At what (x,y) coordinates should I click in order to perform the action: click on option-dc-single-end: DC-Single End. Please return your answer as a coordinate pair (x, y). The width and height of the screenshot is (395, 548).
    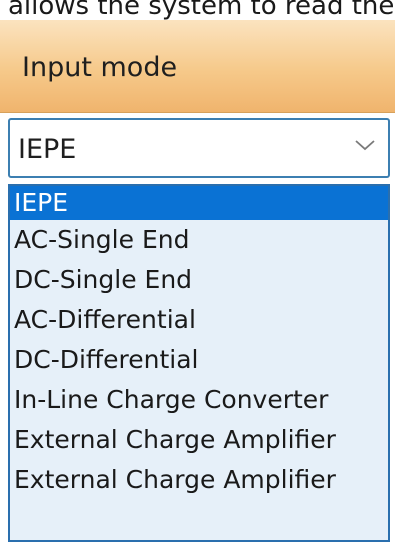
    Looking at the image, I should click on (199, 280).